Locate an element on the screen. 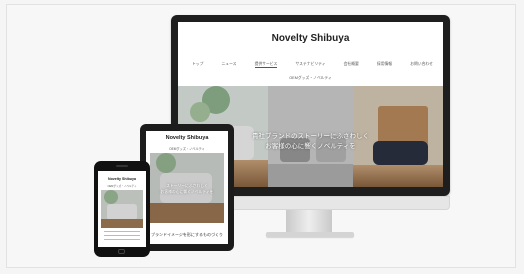 The image size is (524, 274). tablet-hero-line2: お客様の心に響くノベルティを is located at coordinates (187, 192).